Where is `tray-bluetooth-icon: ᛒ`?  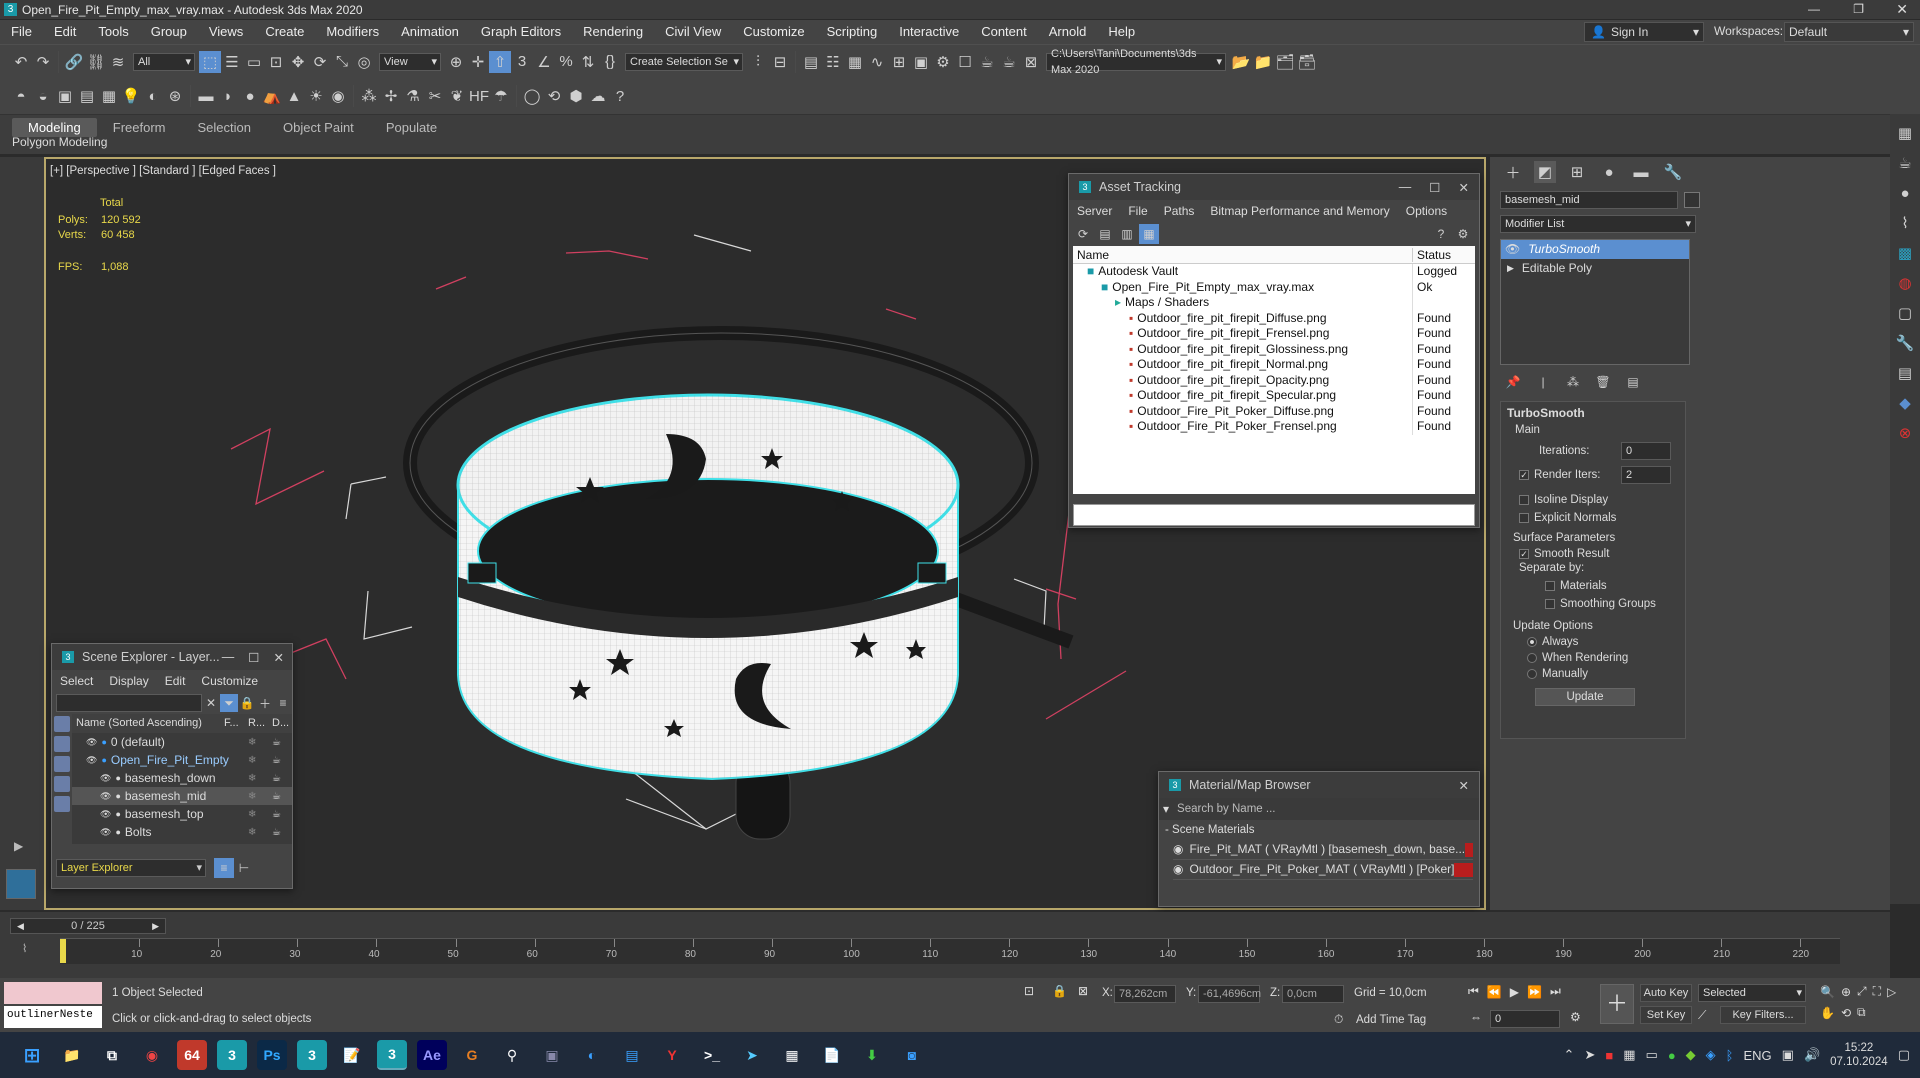 tray-bluetooth-icon: ᛒ is located at coordinates (1730, 1055).